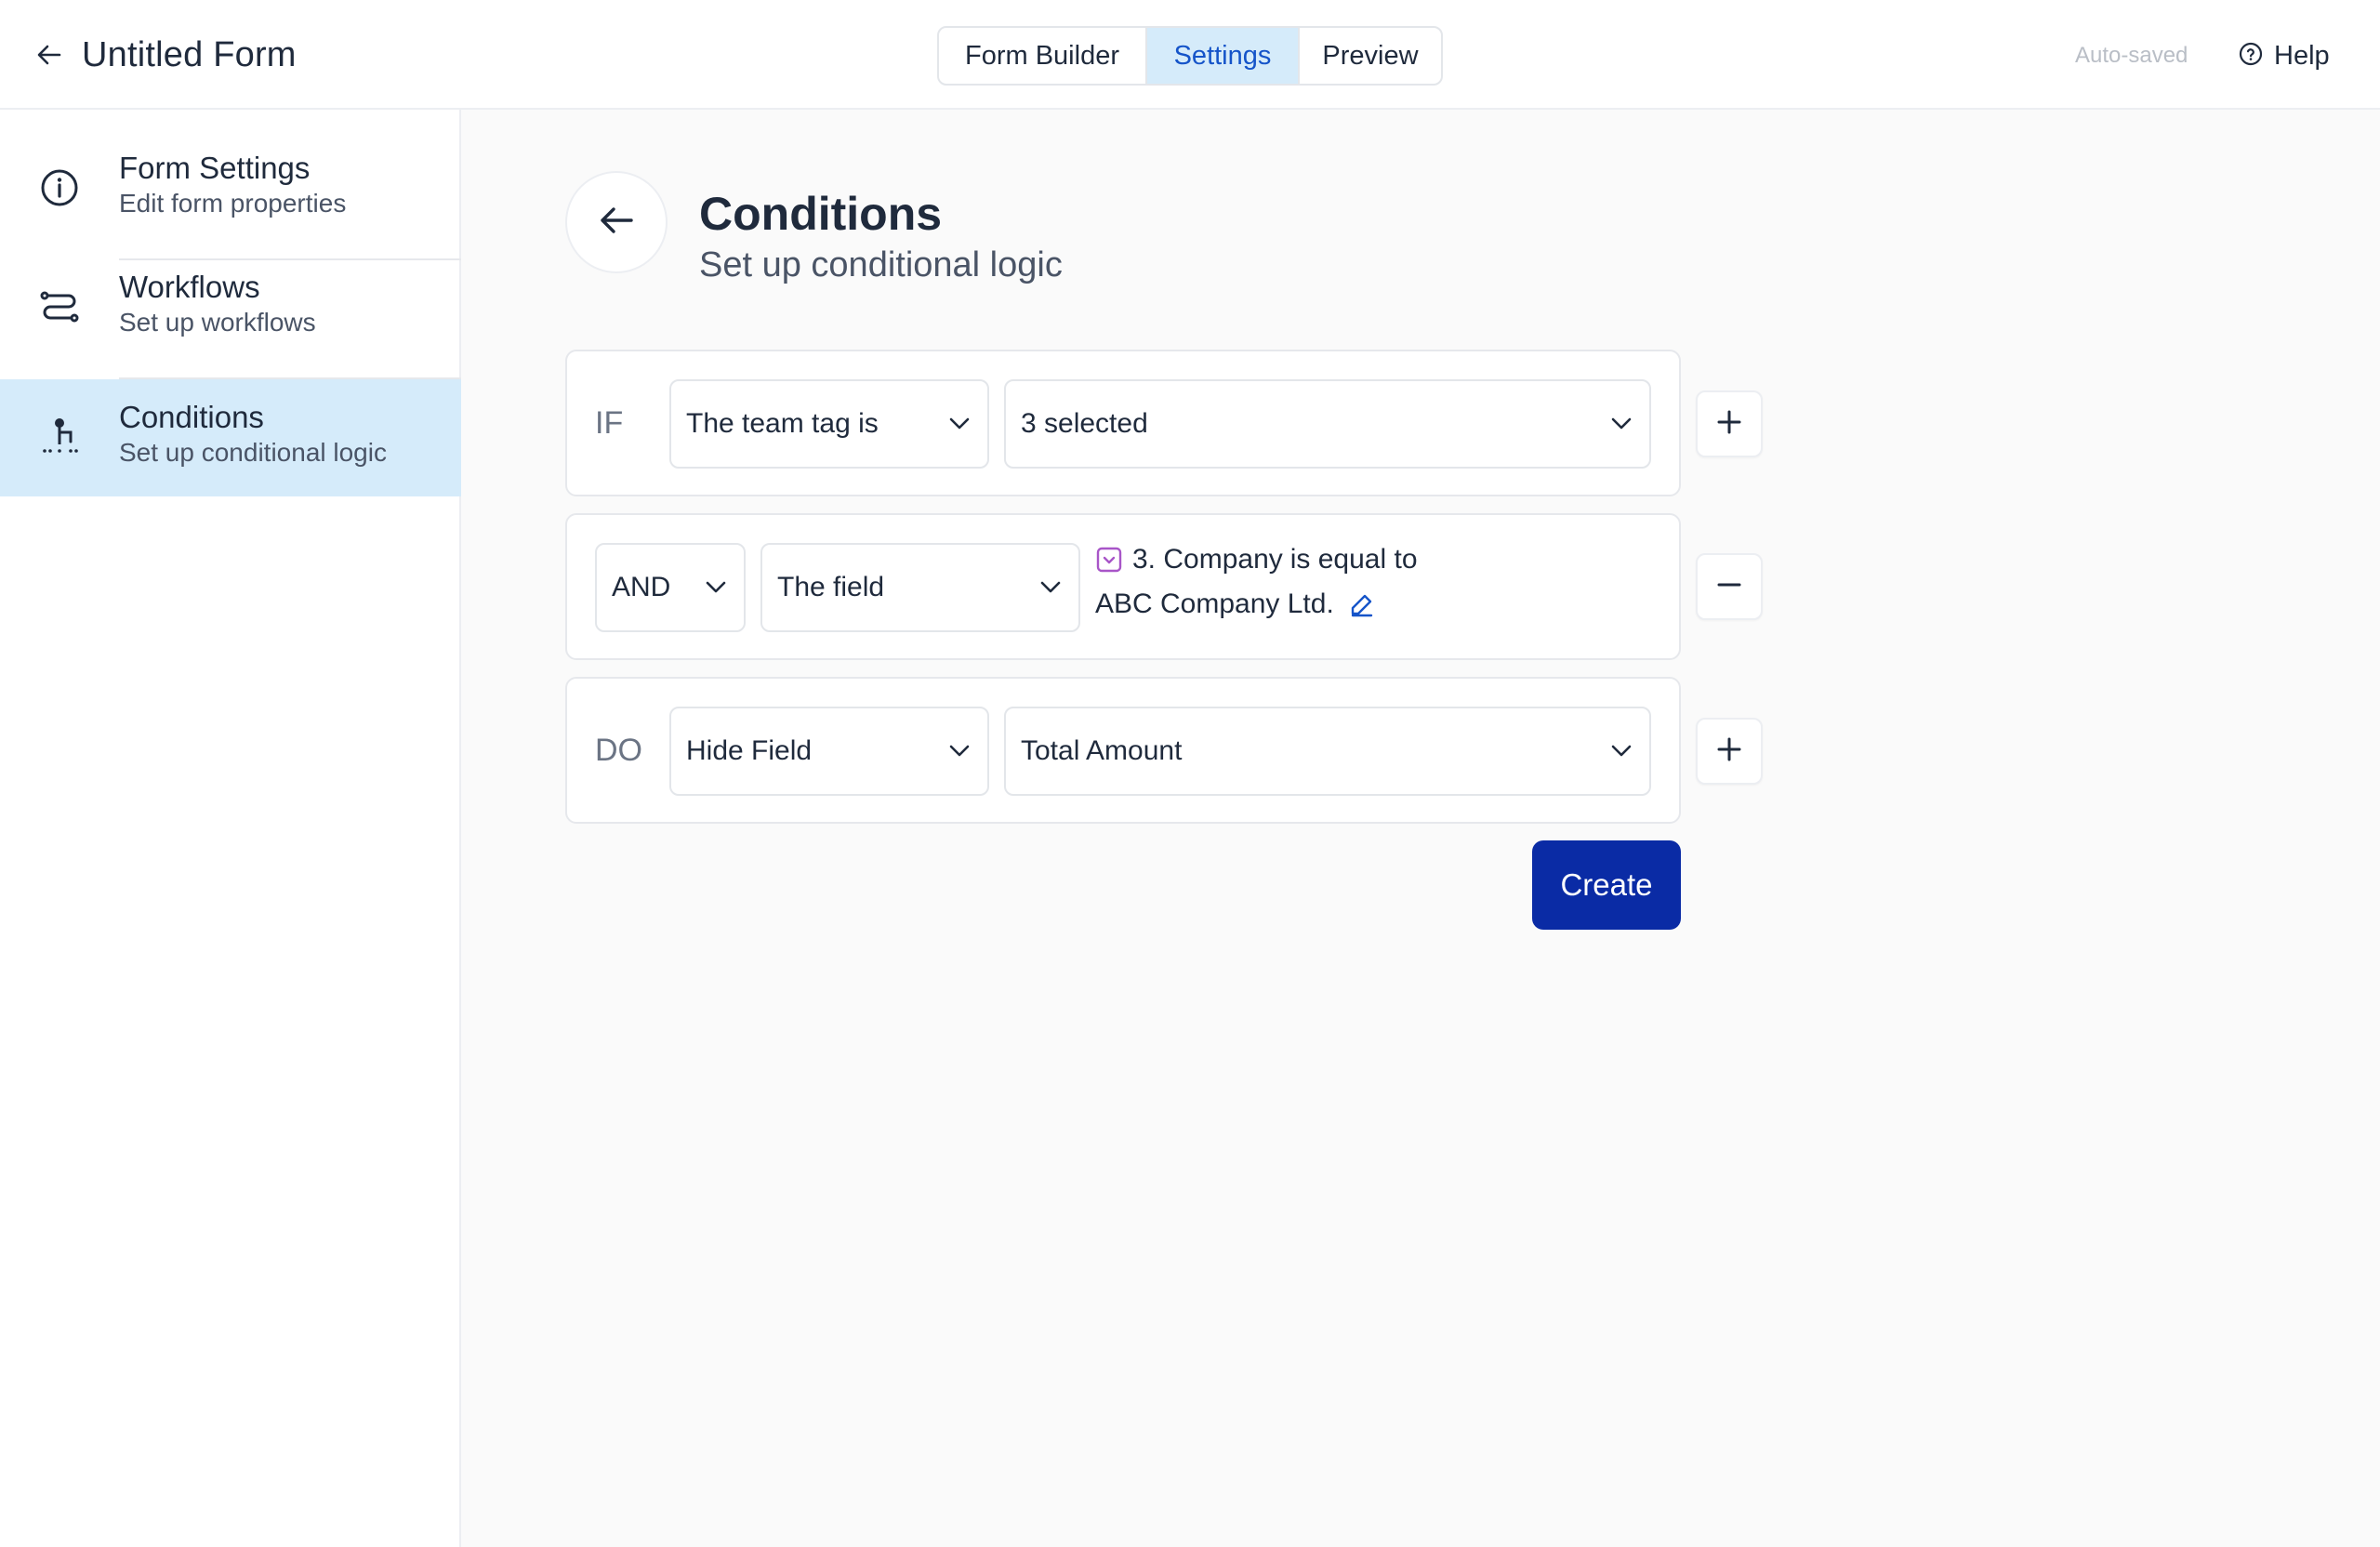 The width and height of the screenshot is (2380, 1547). I want to click on sidebar-item-conditions: Conditions Set up conditional logic, so click(230, 437).